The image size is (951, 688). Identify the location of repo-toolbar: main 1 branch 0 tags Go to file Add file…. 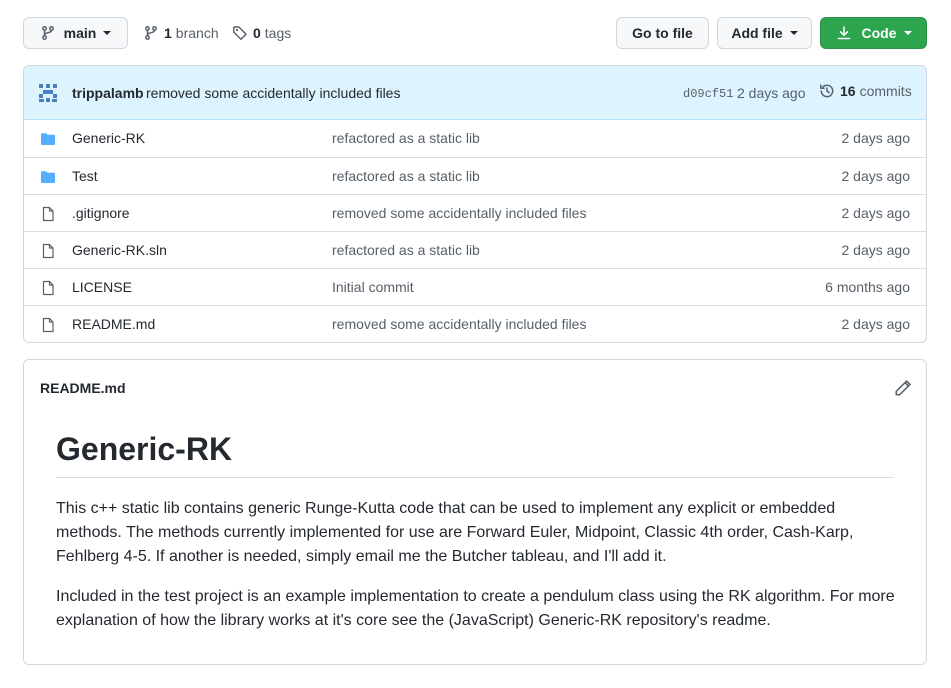
(475, 33).